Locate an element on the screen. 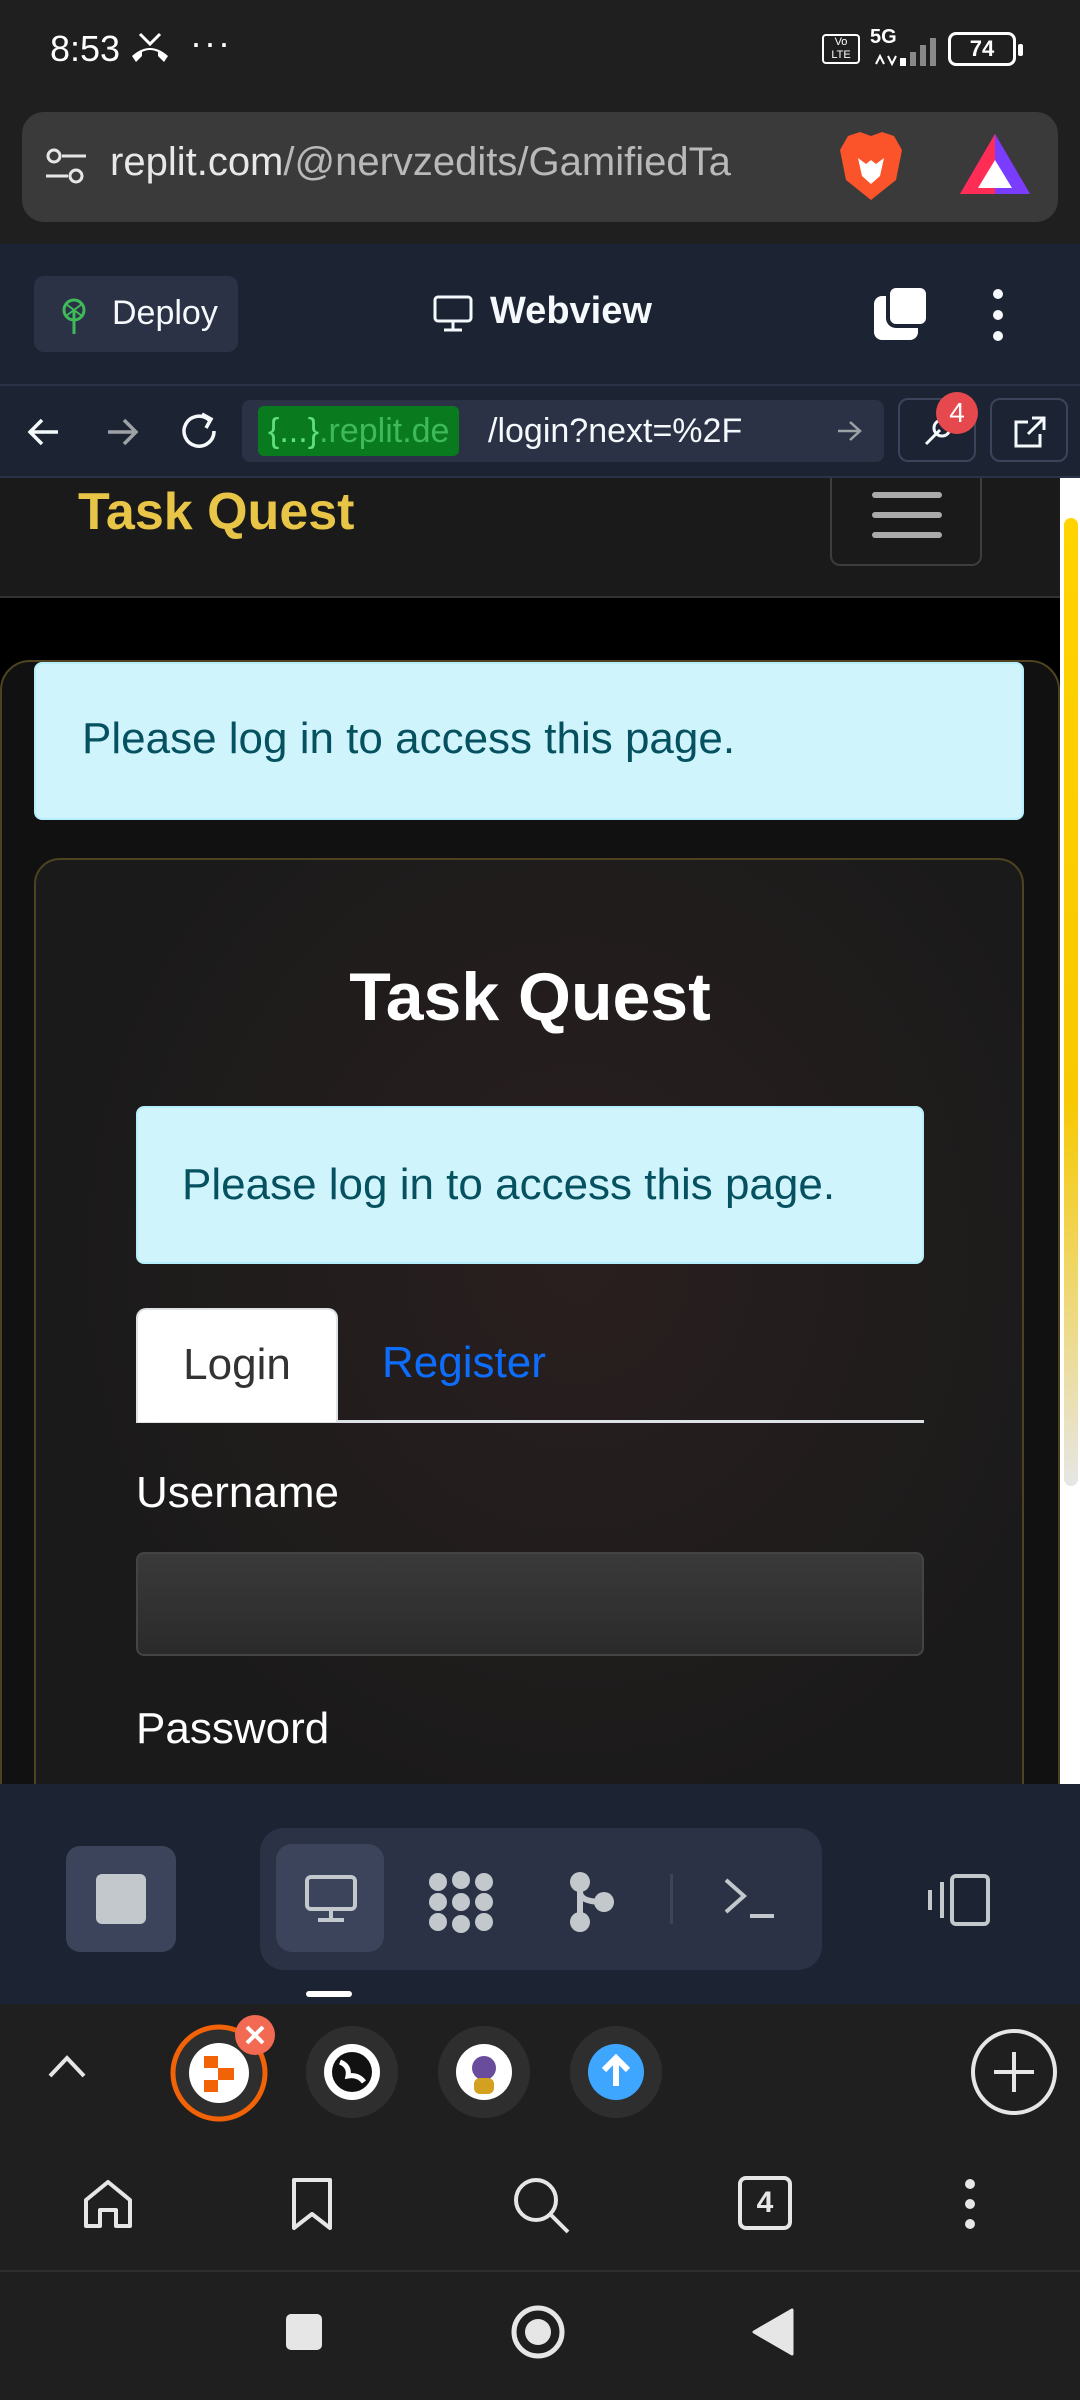  url-path: /@nervzedits/GamifiedTa is located at coordinates (507, 162).